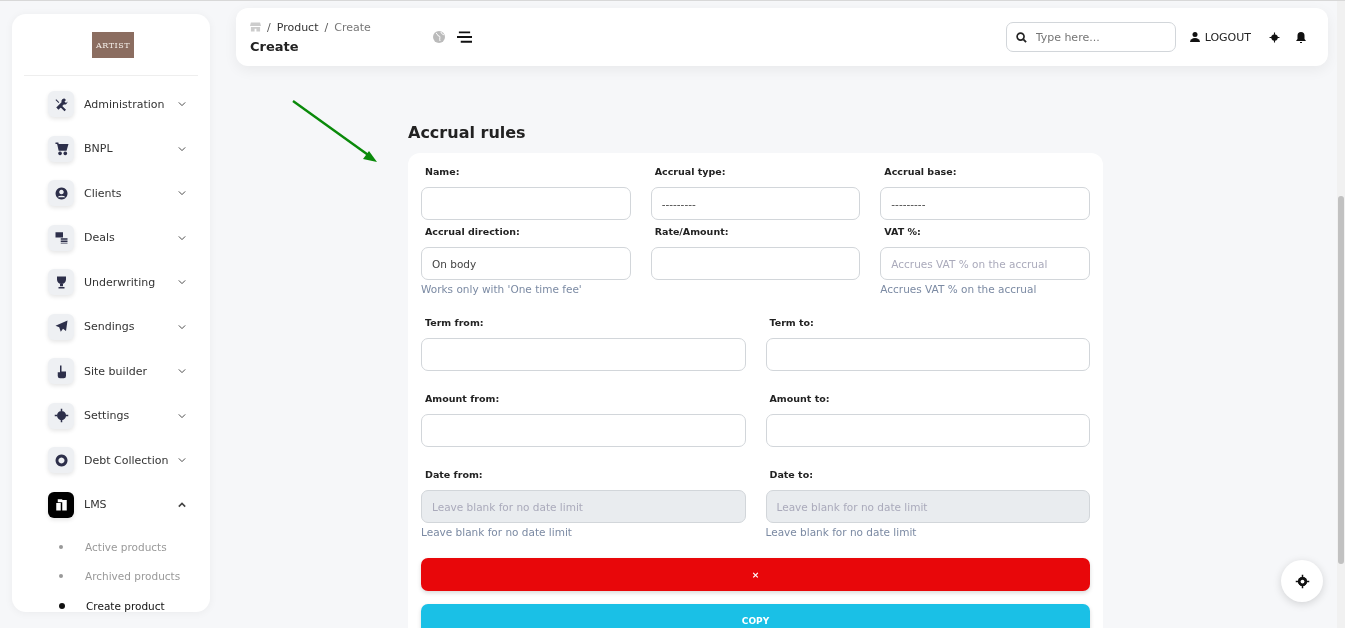 This screenshot has height=628, width=1345. Describe the element at coordinates (113, 45) in the screenshot. I see `logo: ARTIST` at that location.